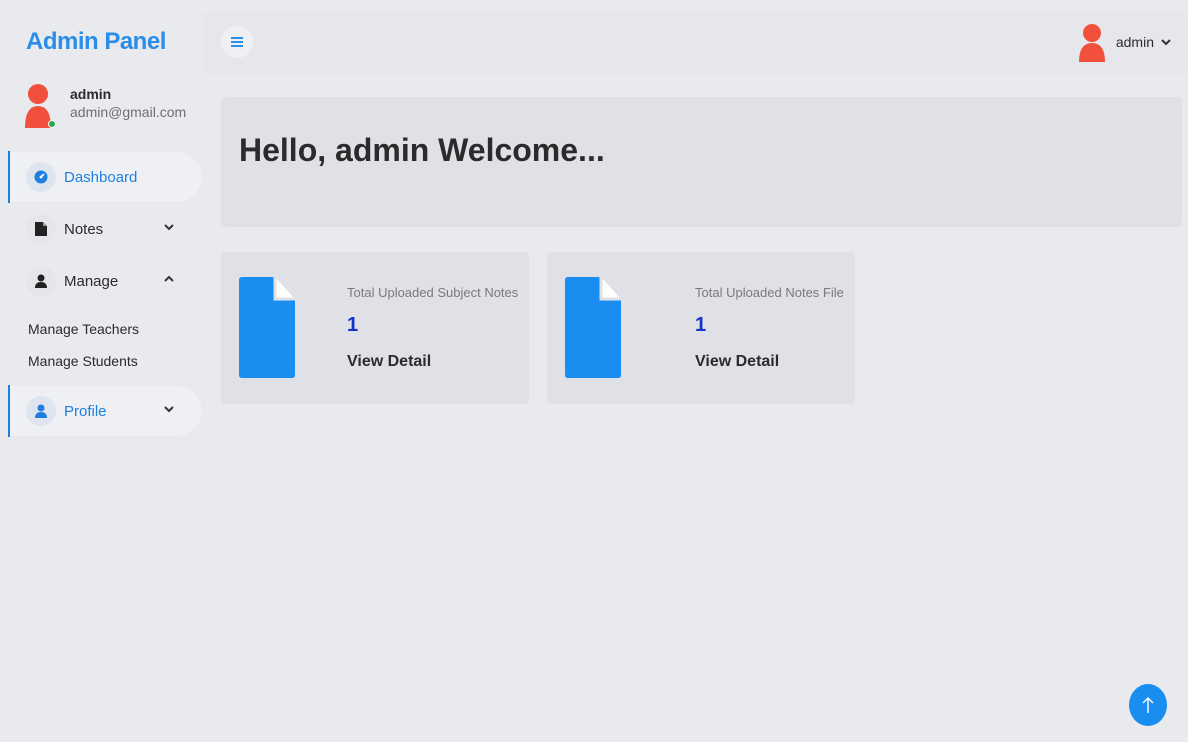 Image resolution: width=1188 pixels, height=742 pixels. What do you see at coordinates (52, 124) in the screenshot?
I see `online-status-dot` at bounding box center [52, 124].